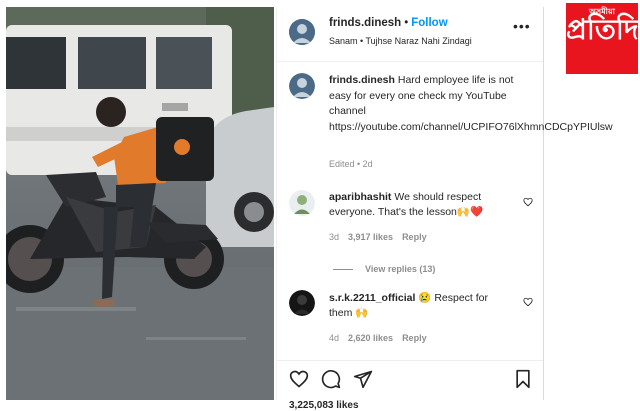  I want to click on comment-username: s.r.k.2211_official, so click(372, 298).